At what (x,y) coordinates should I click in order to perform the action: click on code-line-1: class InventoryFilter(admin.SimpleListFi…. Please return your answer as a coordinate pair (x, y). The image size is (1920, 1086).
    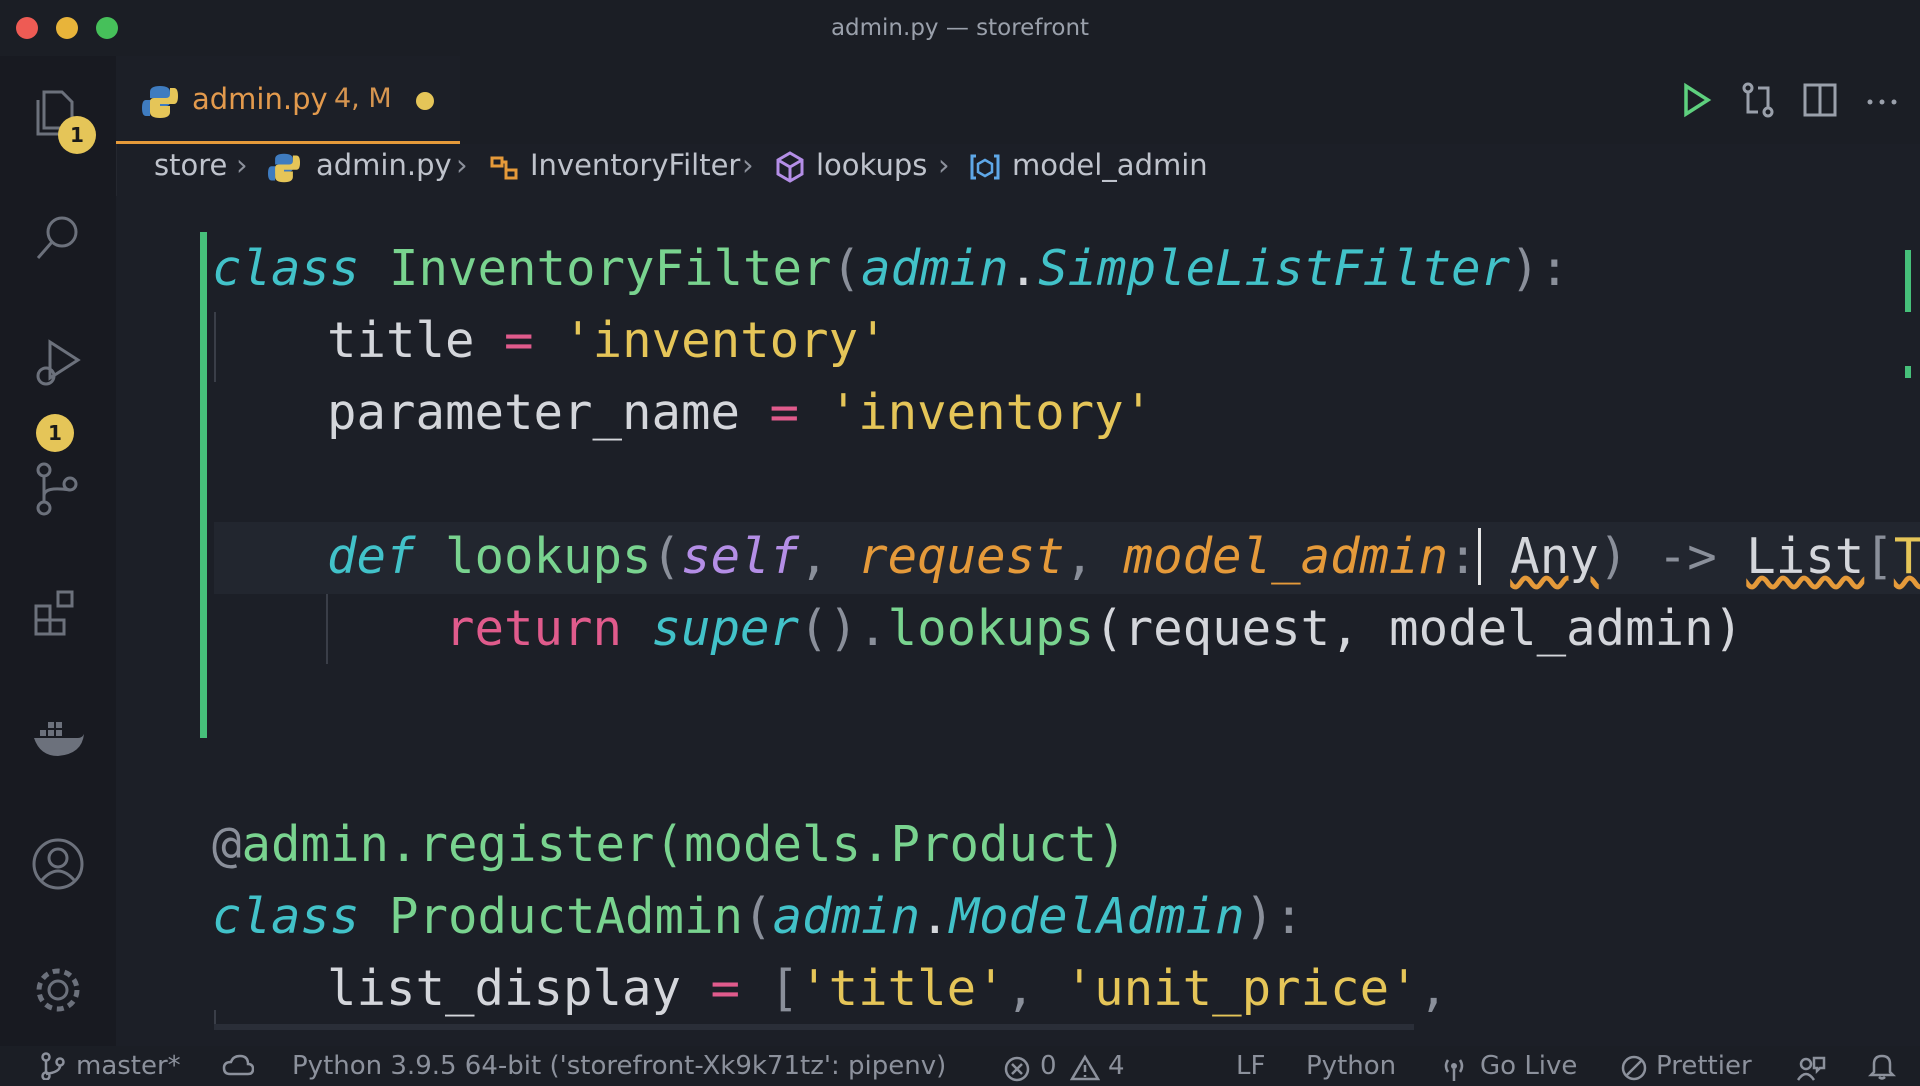
    Looking at the image, I should click on (891, 268).